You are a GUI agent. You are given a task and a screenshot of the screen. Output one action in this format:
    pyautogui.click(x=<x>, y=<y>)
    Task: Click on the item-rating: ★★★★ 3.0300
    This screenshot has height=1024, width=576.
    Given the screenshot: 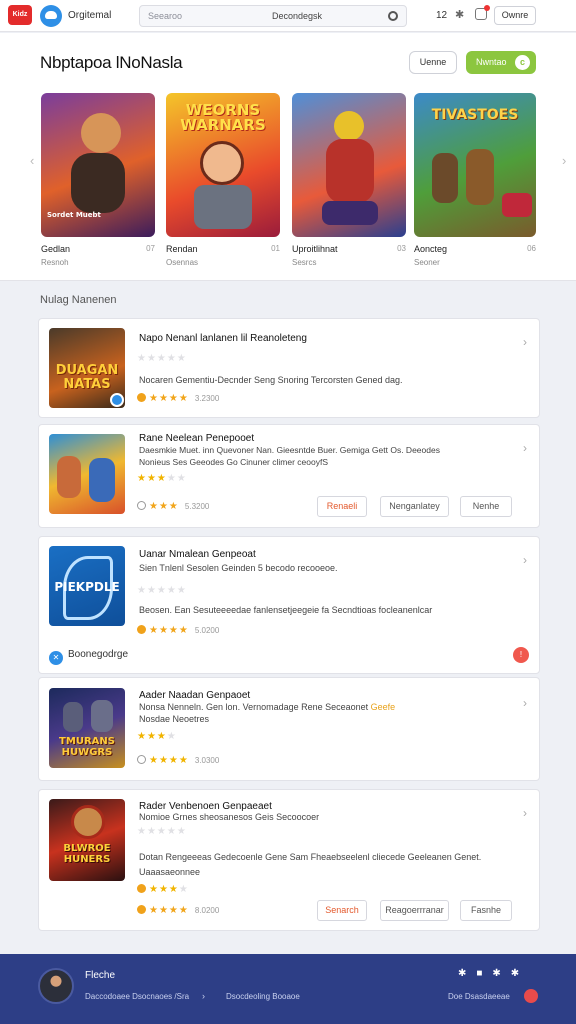 What is the action you would take?
    pyautogui.click(x=178, y=760)
    